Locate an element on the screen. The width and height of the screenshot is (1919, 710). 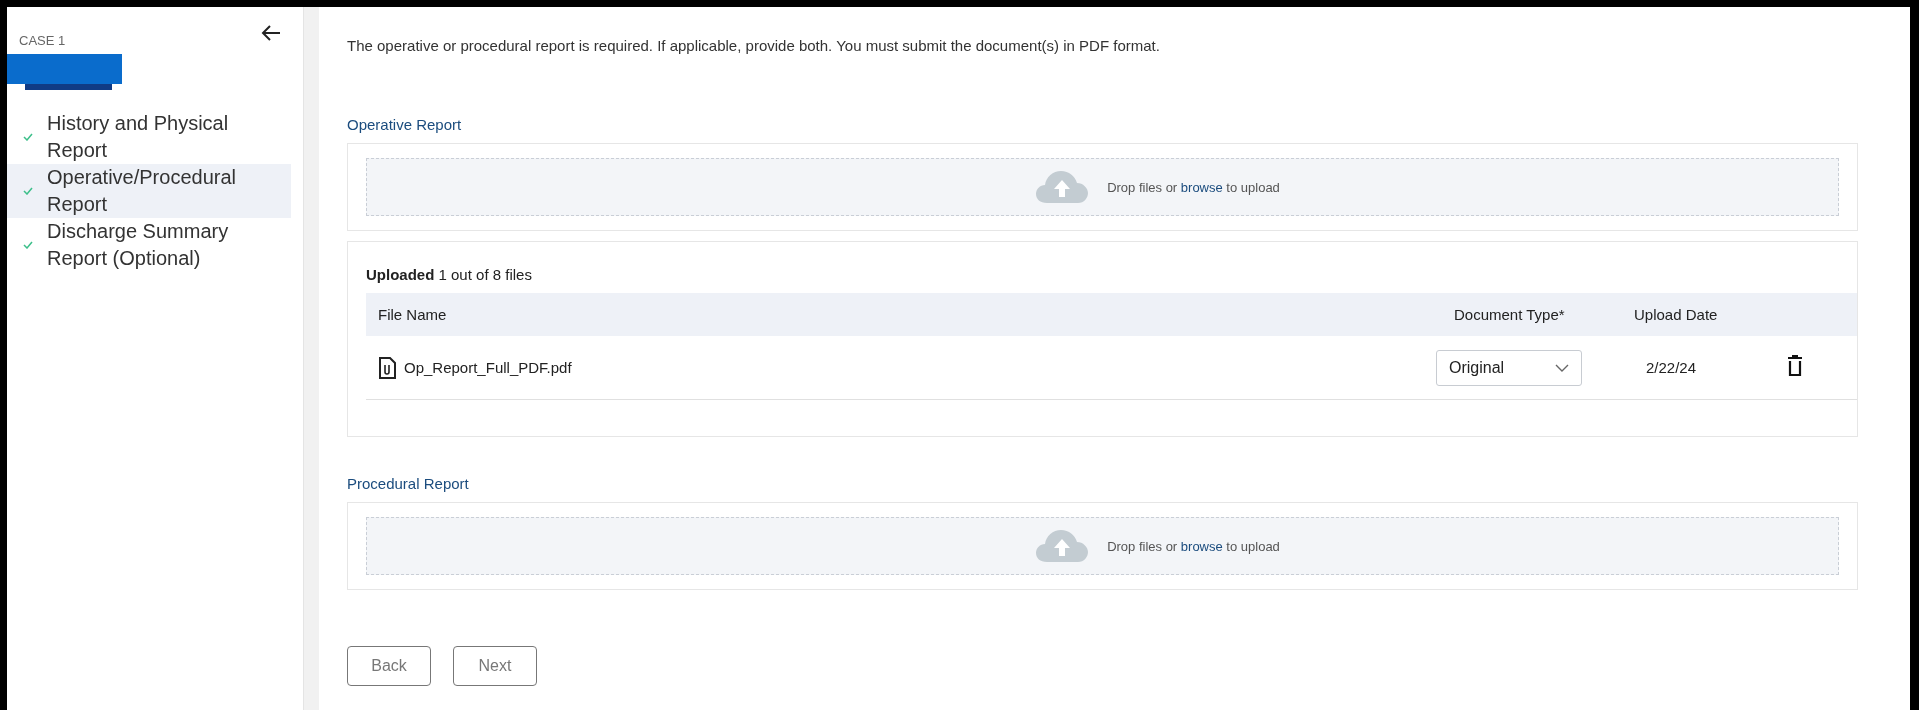
instructions-text: The operative or procedural report is required. If applicable, provide both. You must submit the document(s) in PDF format. is located at coordinates (754, 45).